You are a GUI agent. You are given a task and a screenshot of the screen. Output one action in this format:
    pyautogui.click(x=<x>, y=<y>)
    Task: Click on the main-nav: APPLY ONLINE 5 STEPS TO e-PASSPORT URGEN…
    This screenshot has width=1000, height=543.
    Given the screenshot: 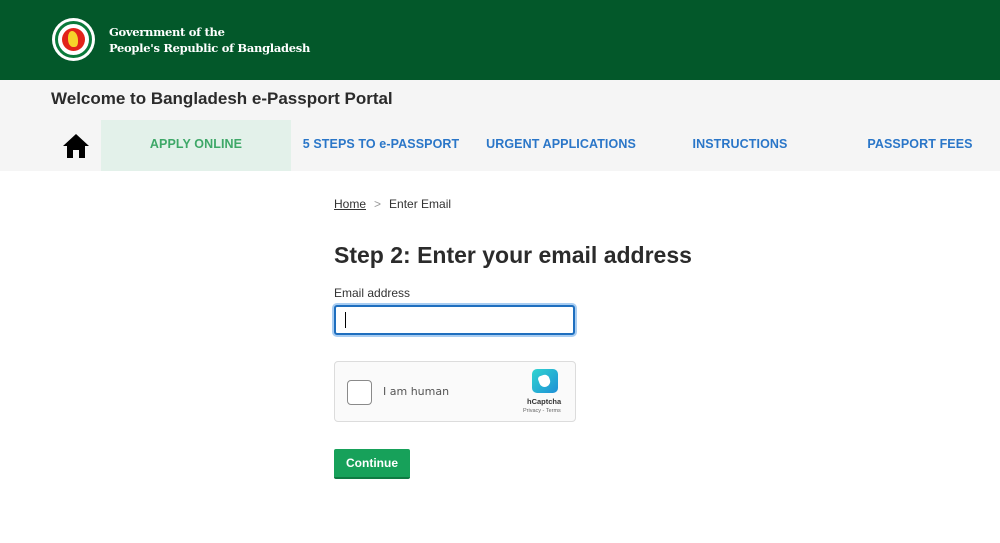 What is the action you would take?
    pyautogui.click(x=500, y=145)
    